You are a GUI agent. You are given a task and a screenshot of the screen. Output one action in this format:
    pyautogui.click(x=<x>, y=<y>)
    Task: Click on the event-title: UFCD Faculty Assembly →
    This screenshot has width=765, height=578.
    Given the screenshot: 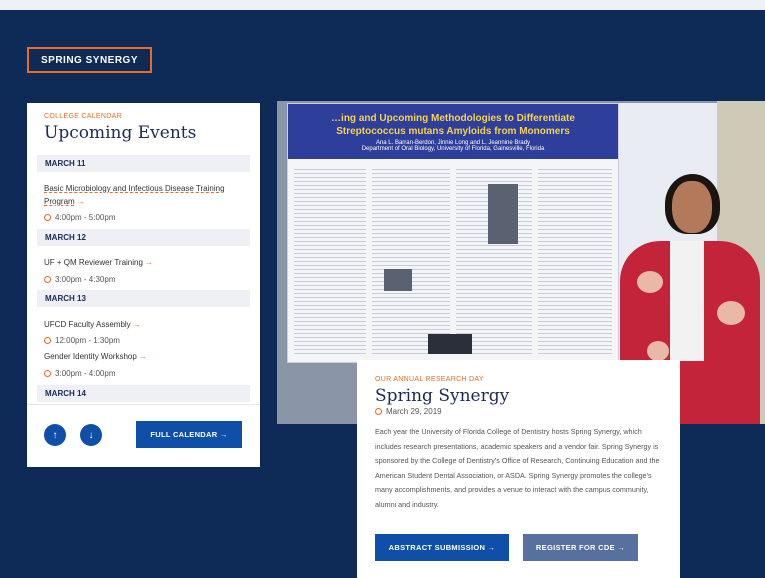 What is the action you would take?
    pyautogui.click(x=146, y=324)
    